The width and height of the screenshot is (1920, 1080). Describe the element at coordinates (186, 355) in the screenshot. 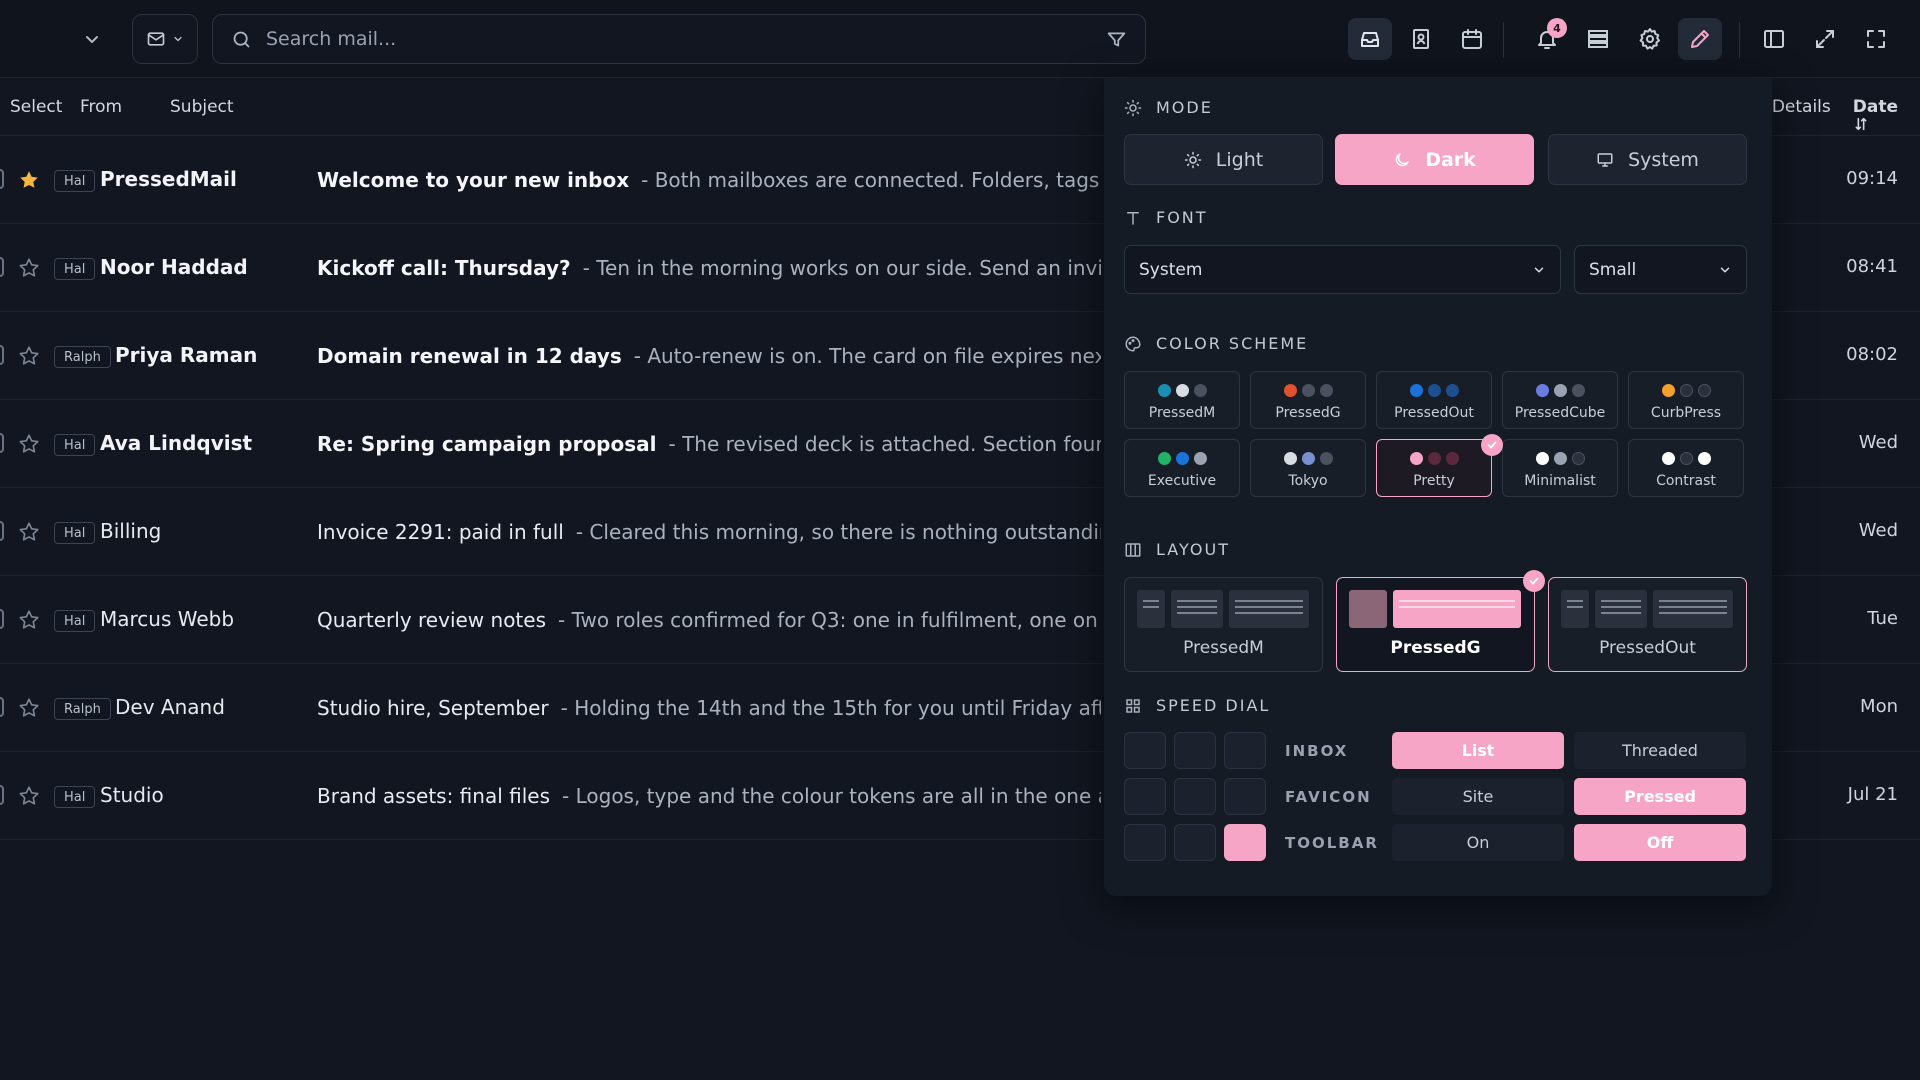

I see `email-sender: Priya Raman` at that location.